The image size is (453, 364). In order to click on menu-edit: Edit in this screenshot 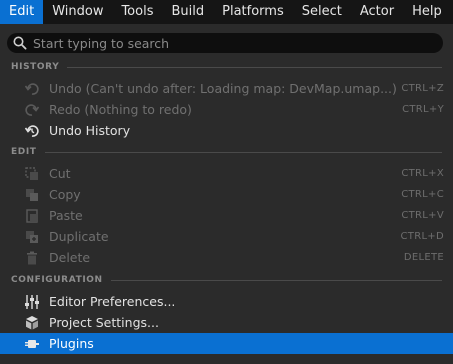, I will do `click(22, 12)`.